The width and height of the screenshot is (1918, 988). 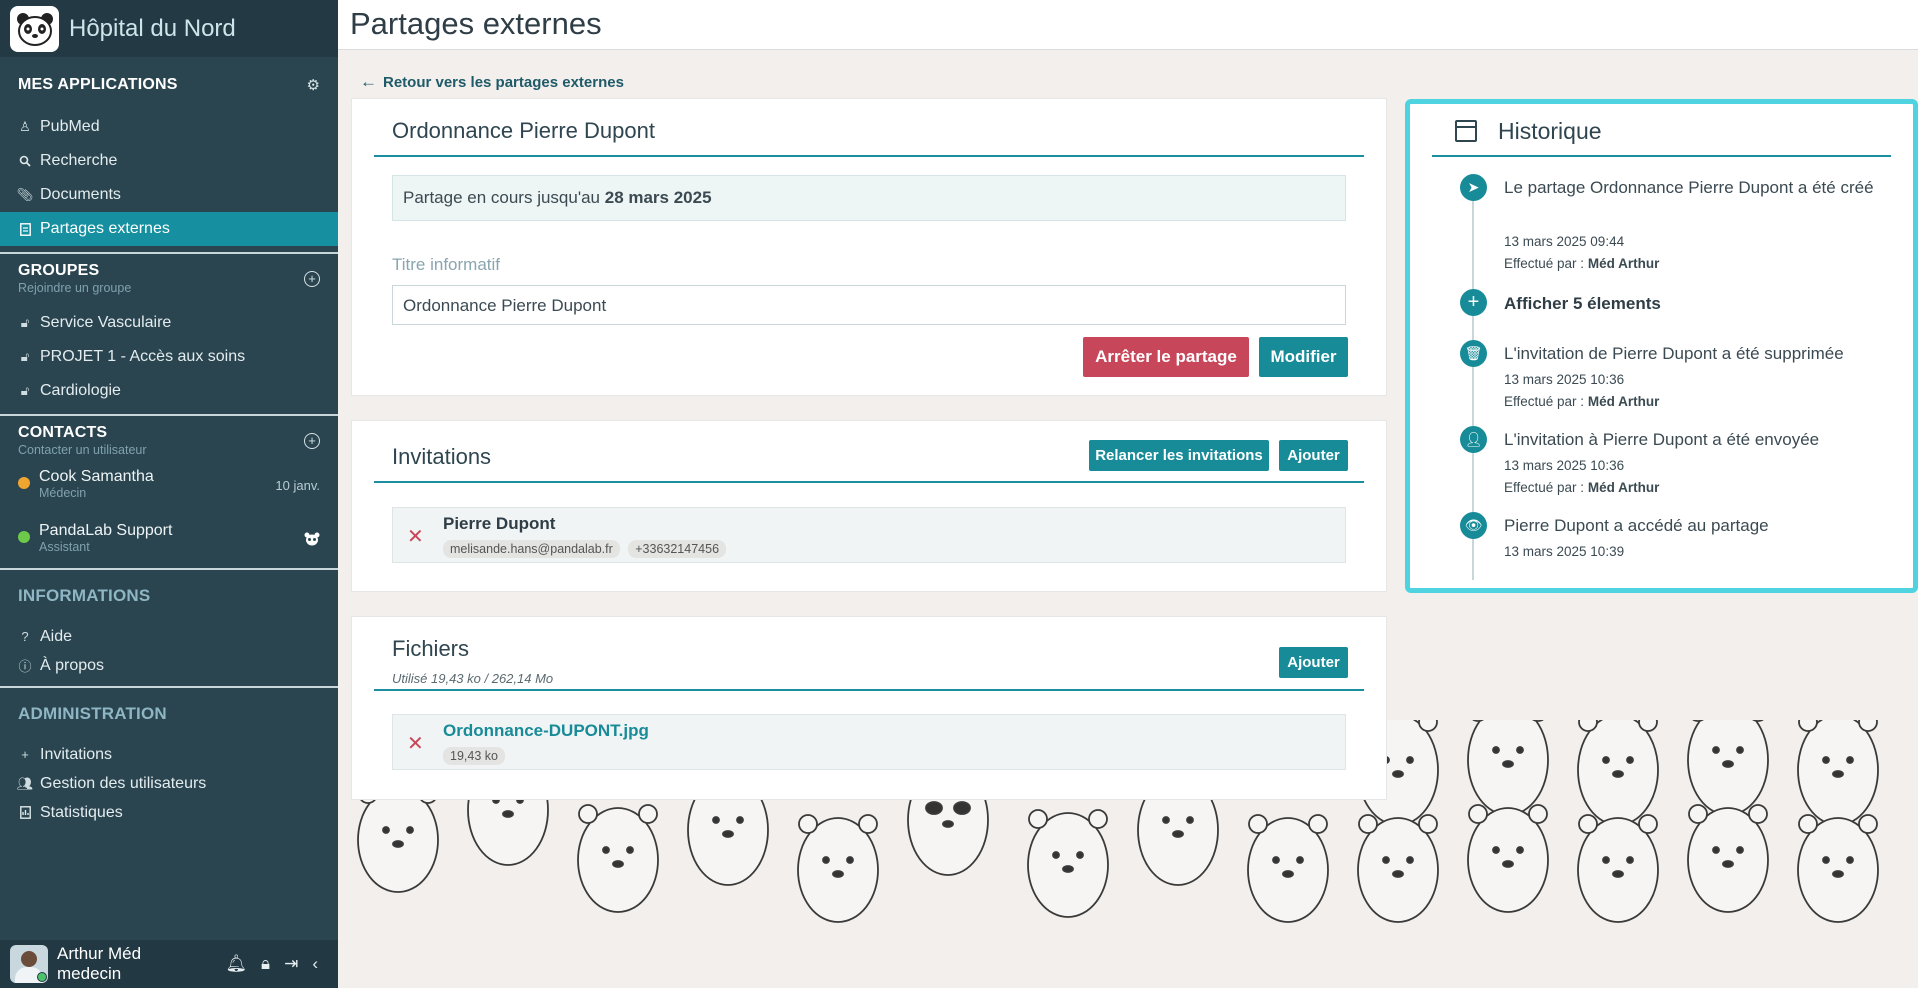 What do you see at coordinates (1564, 551) in the screenshot?
I see `history-event-date: 13 mars 2025 10:39` at bounding box center [1564, 551].